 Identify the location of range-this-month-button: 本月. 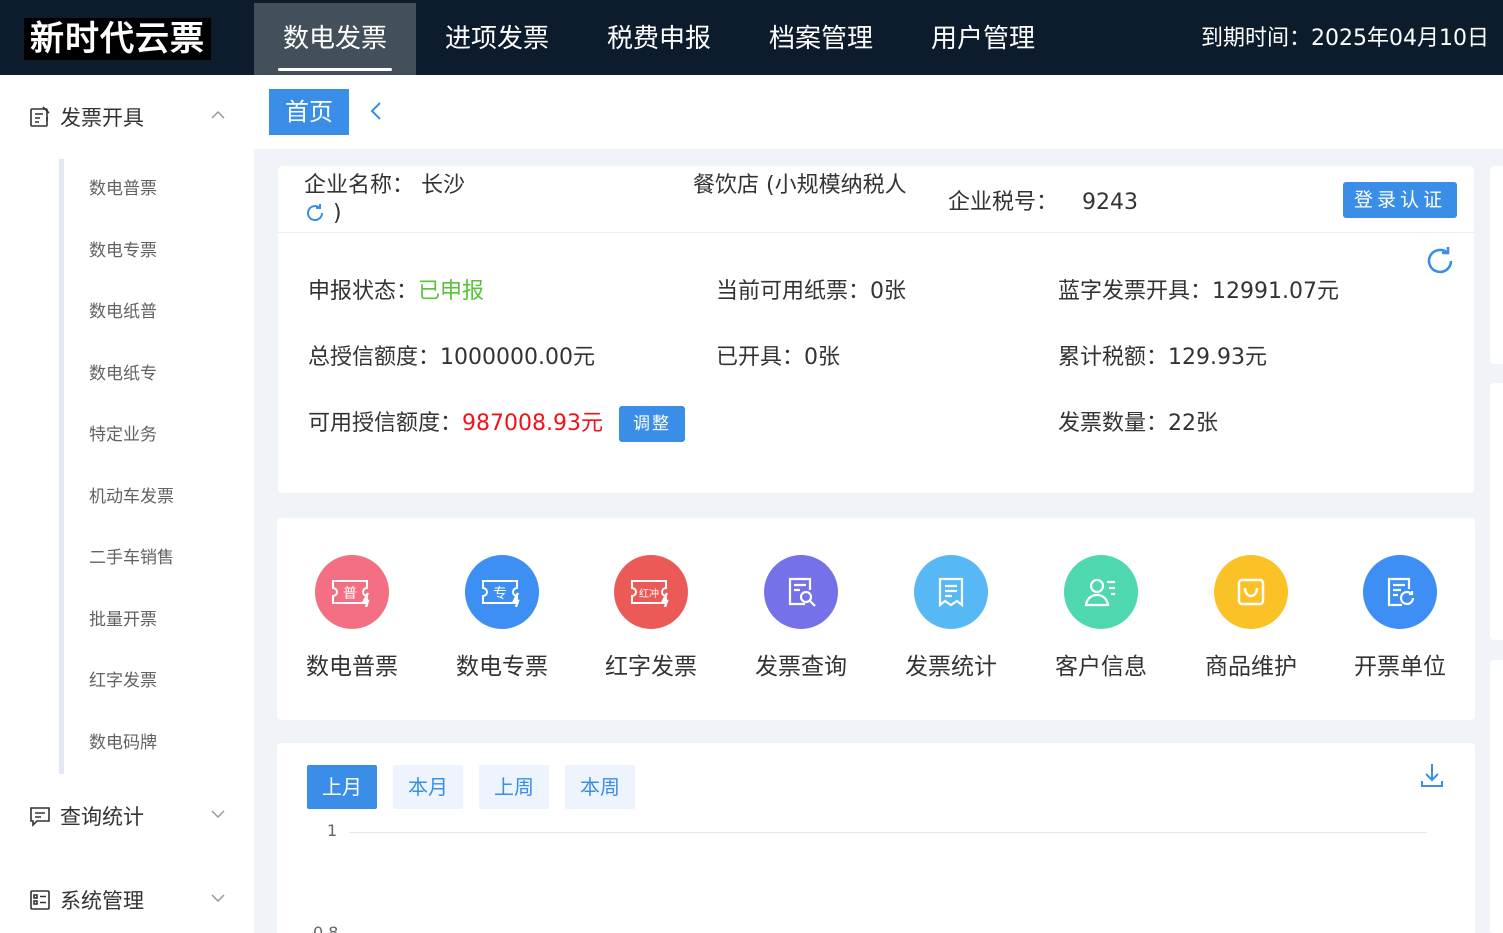
(428, 787).